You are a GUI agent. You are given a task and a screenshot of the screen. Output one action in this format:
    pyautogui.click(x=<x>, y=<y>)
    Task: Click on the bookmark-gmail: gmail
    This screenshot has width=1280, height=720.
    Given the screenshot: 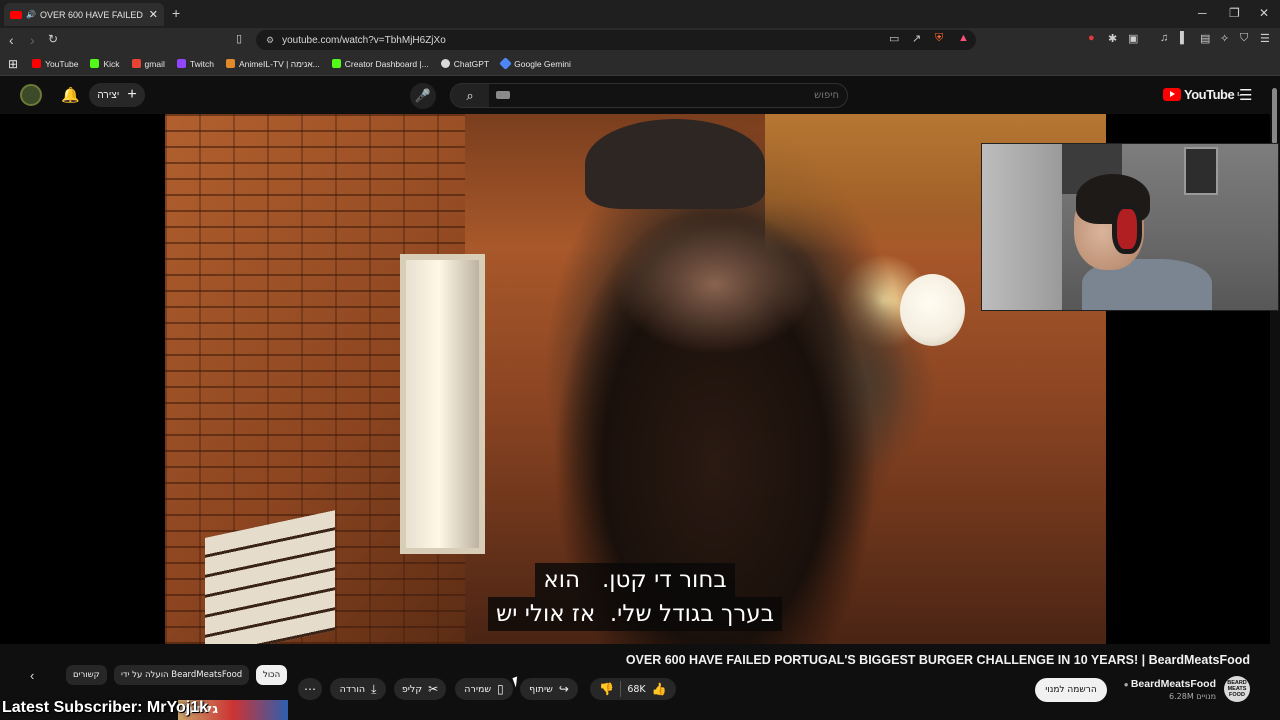 What is the action you would take?
    pyautogui.click(x=148, y=63)
    